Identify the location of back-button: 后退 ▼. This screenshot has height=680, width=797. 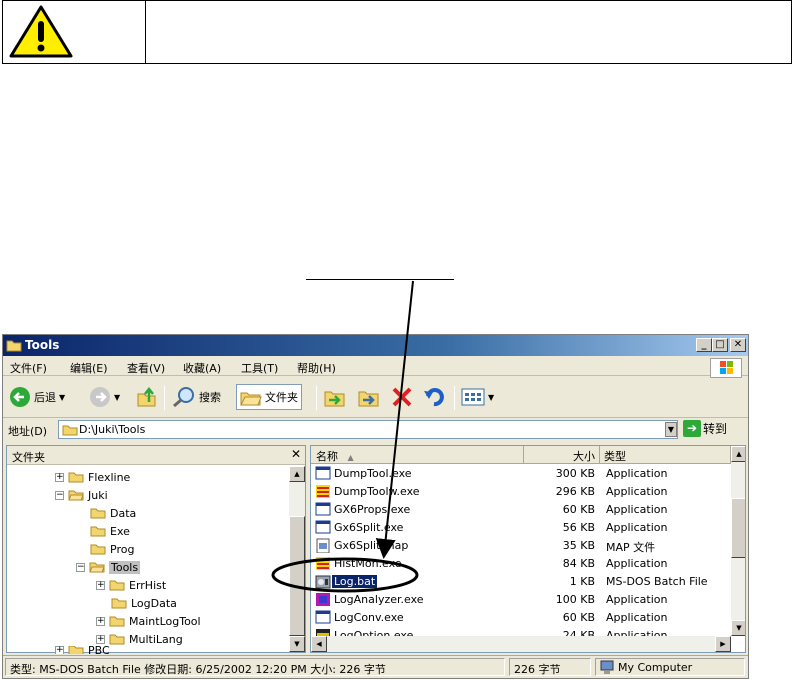
(37, 397).